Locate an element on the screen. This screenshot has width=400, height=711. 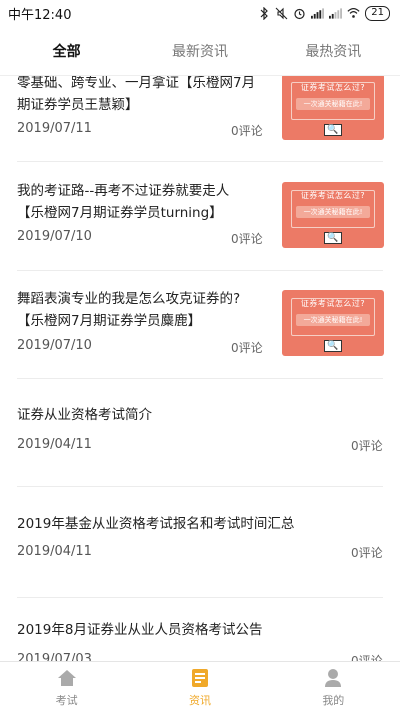
tab-hottest: 最热资讯 is located at coordinates (333, 50).